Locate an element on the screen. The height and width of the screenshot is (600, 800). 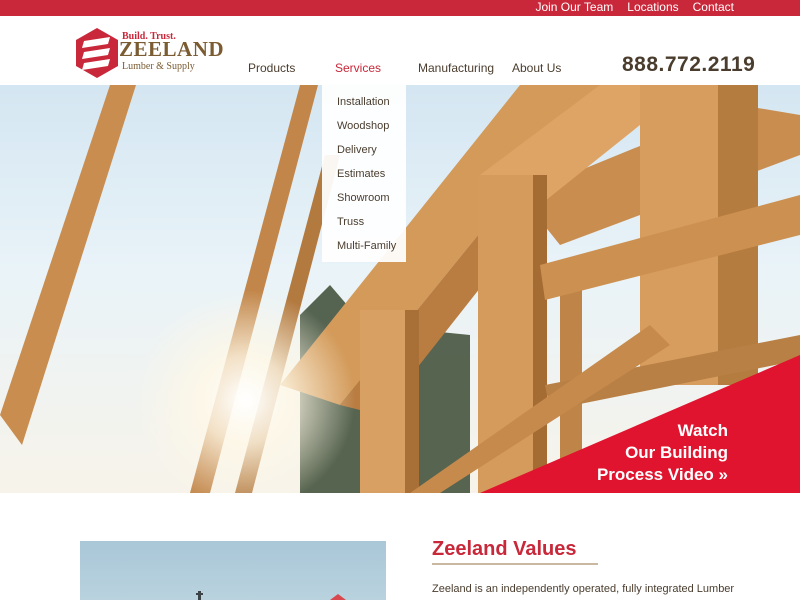
join-our-team-link: Join Our Team is located at coordinates (574, 8).